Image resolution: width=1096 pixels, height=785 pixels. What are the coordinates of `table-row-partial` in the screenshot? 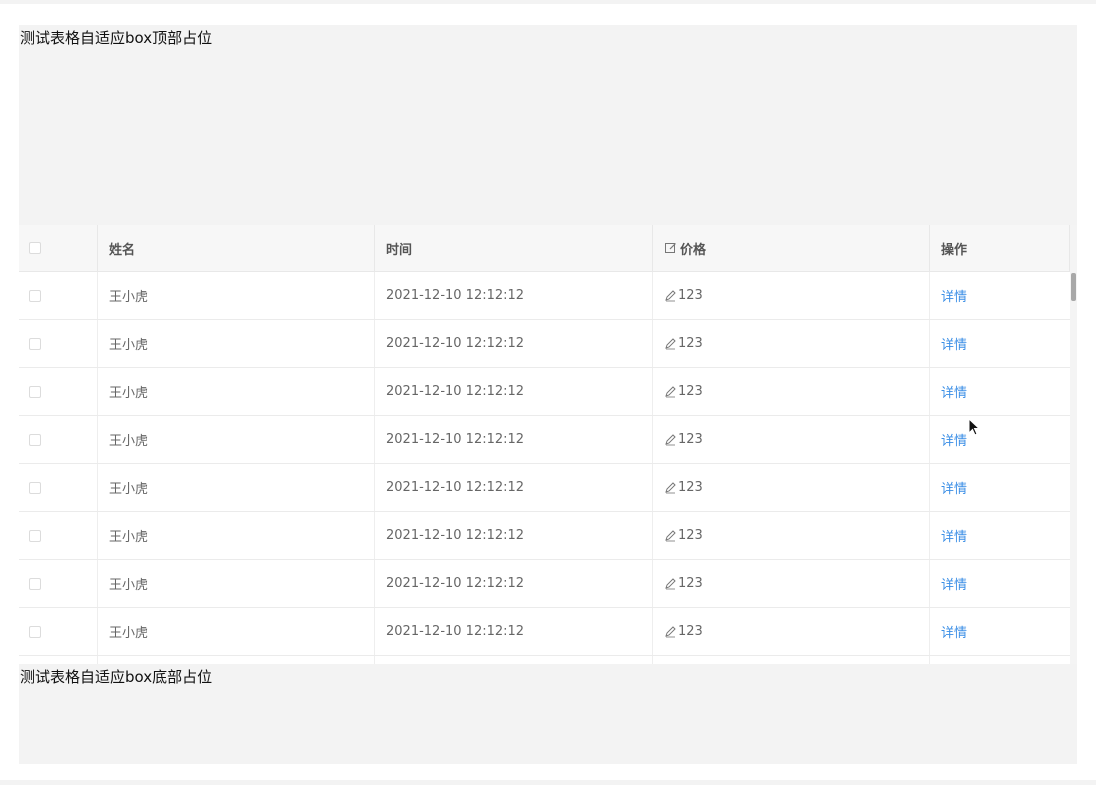 It's located at (544, 660).